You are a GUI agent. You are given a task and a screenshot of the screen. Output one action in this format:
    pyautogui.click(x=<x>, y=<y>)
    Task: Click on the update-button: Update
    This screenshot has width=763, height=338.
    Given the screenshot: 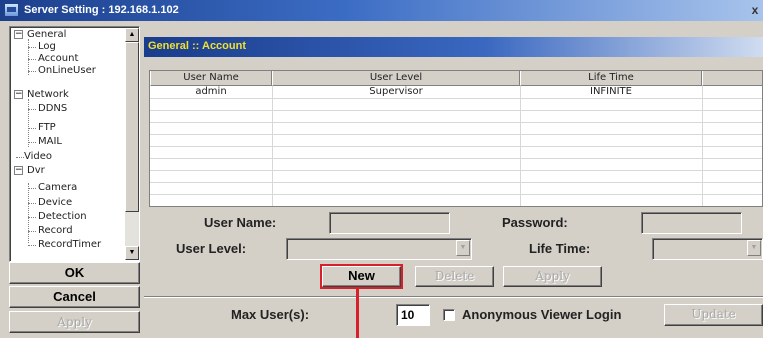 What is the action you would take?
    pyautogui.click(x=713, y=315)
    